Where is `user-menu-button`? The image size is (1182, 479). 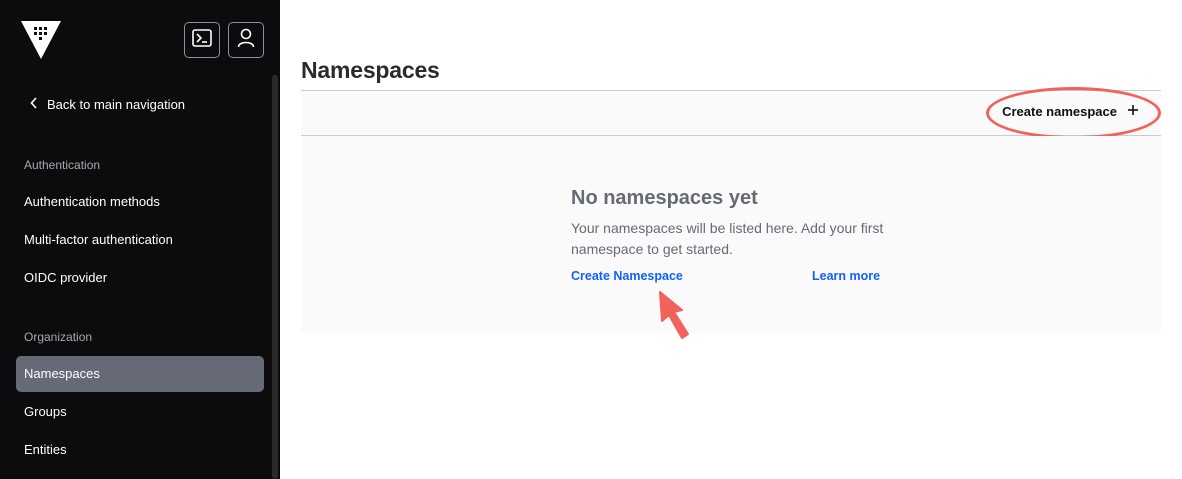
user-menu-button is located at coordinates (246, 40).